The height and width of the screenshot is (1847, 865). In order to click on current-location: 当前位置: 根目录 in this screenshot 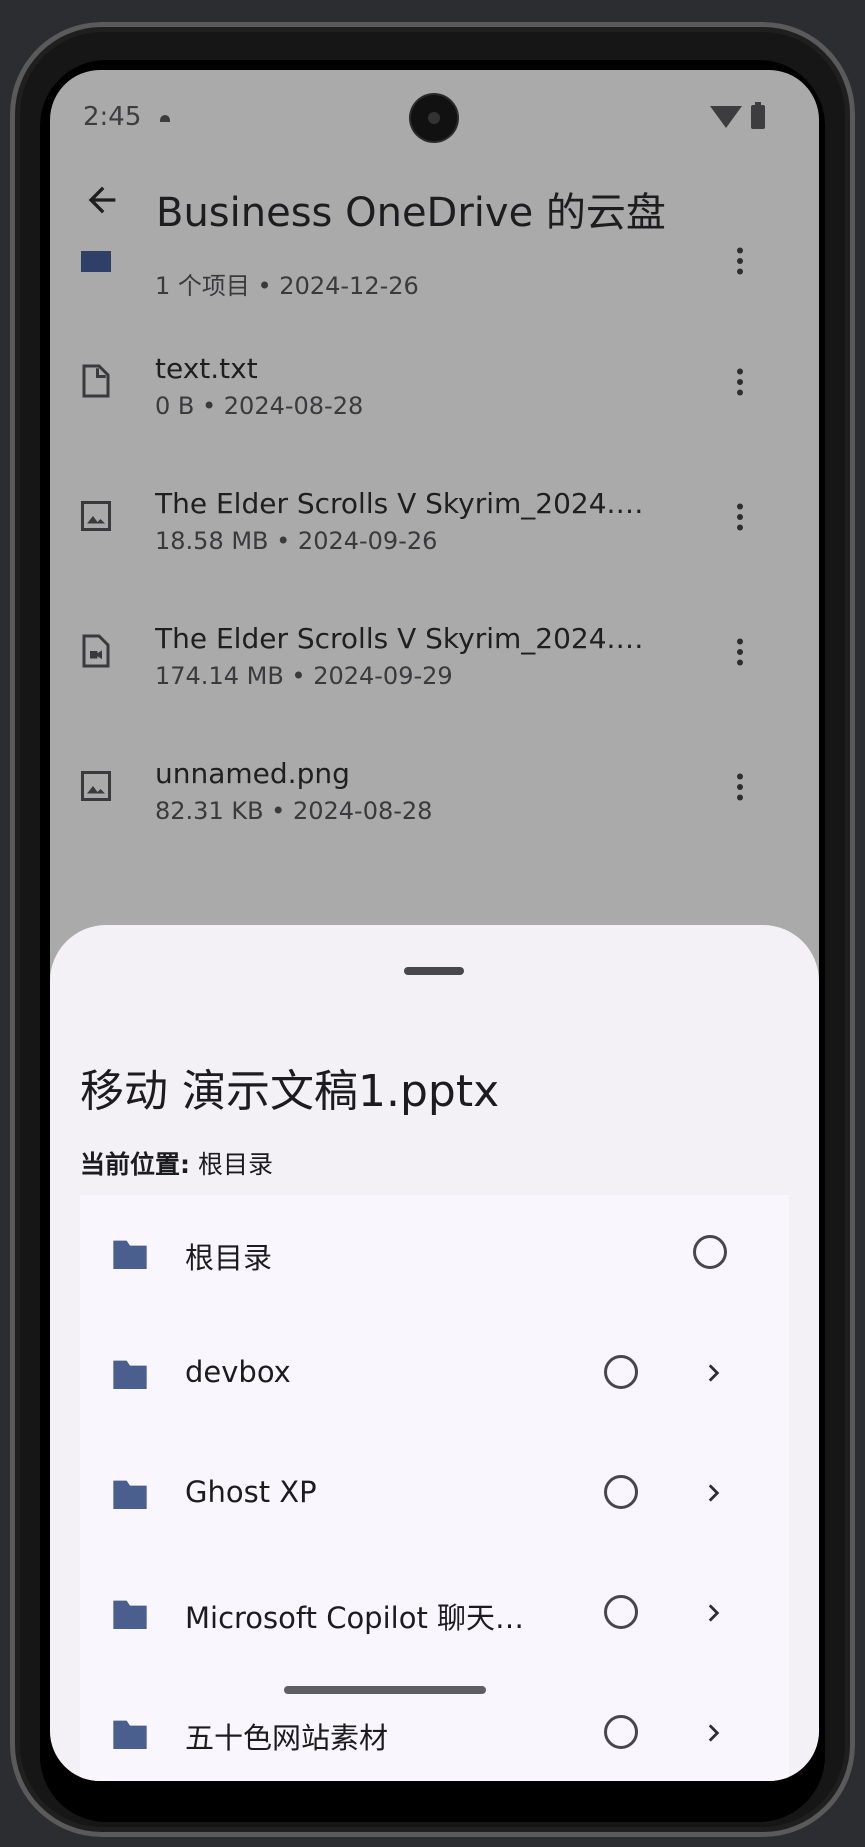, I will do `click(176, 1163)`.